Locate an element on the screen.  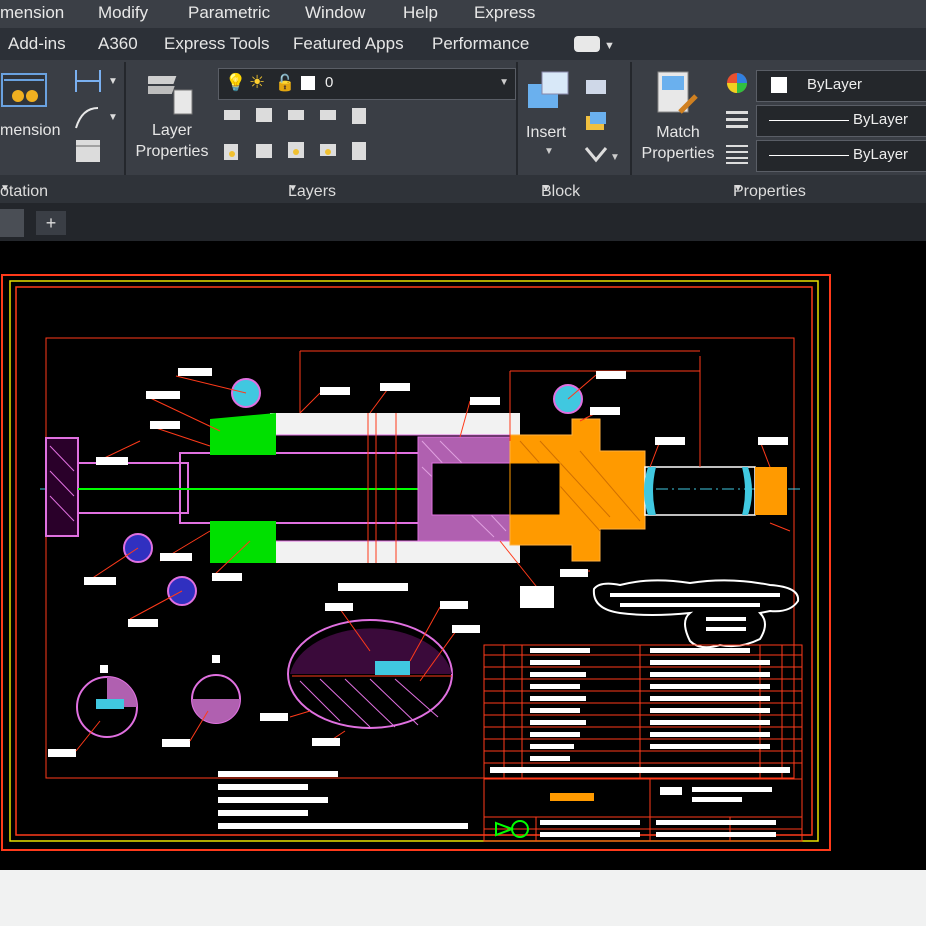
linetype-icon is located at coordinates (738, 120).